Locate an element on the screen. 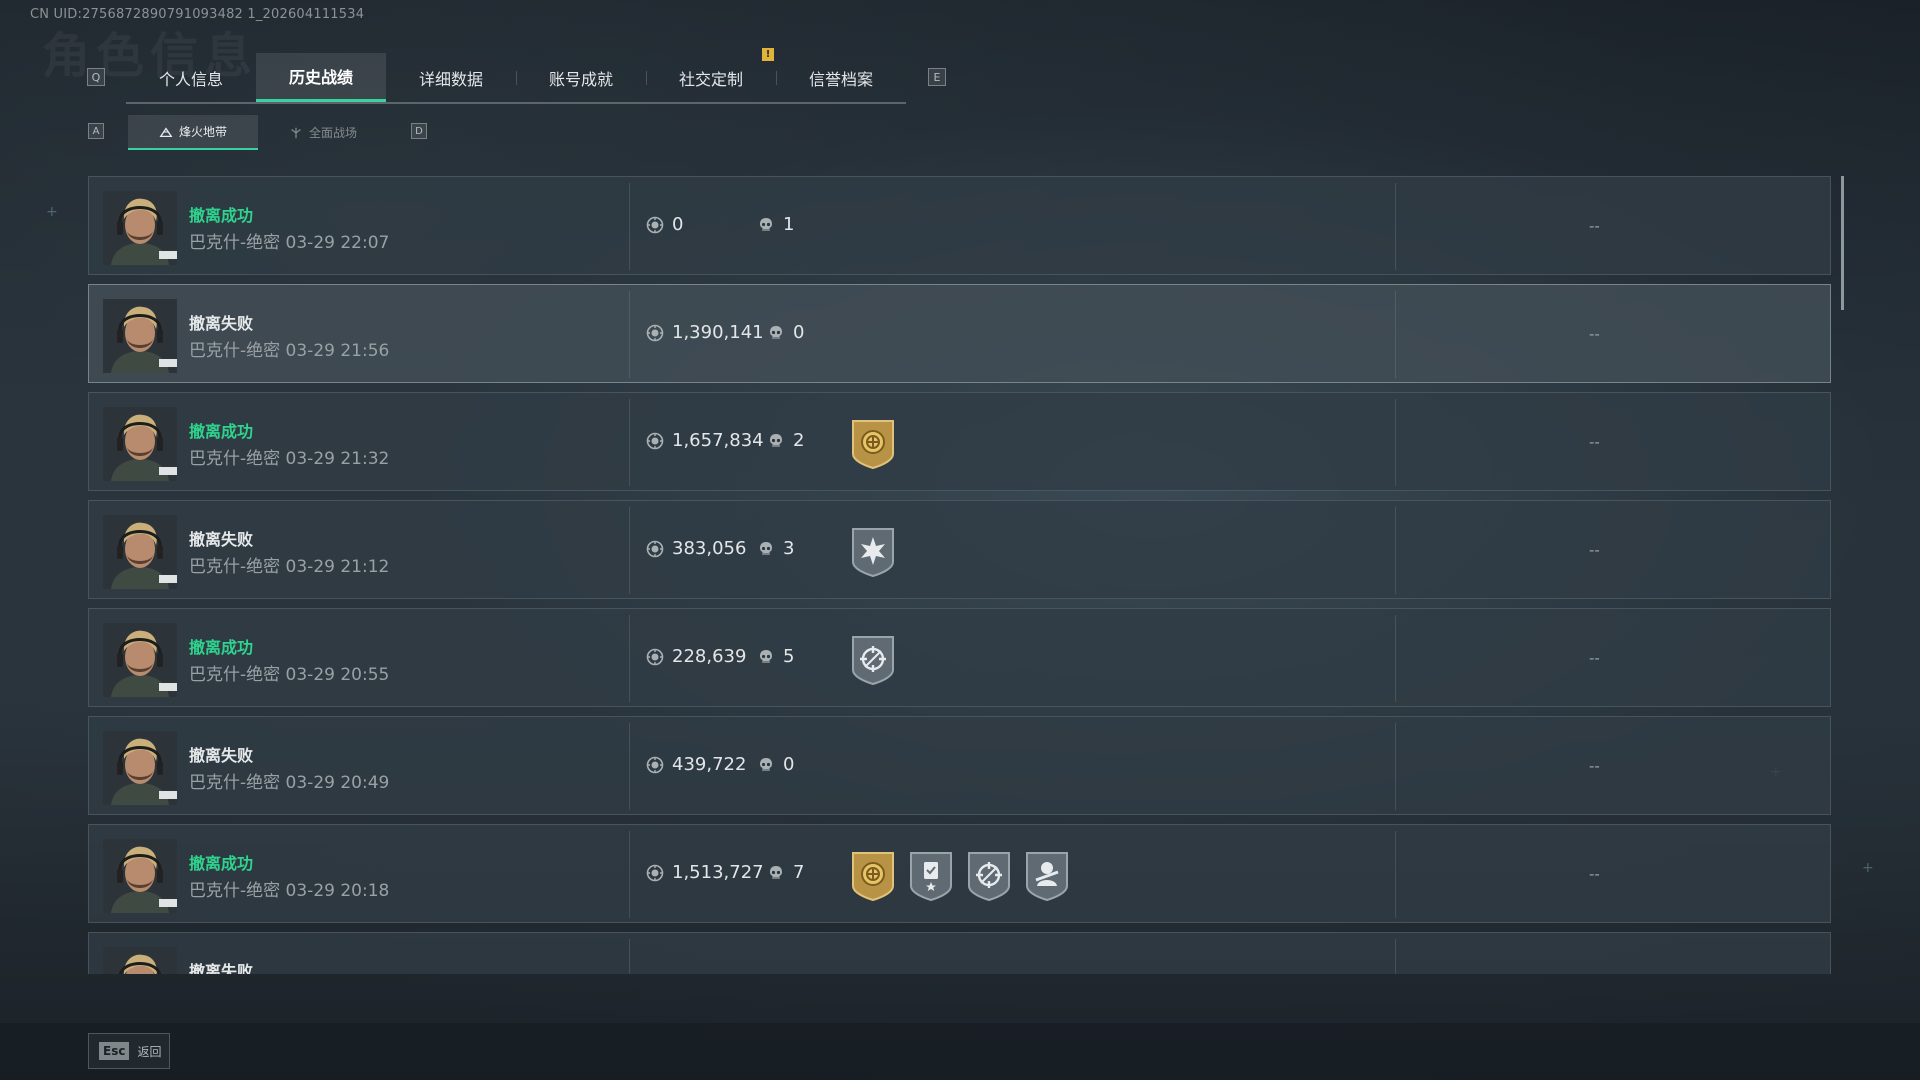 This screenshot has height=1080, width=1920. subtab-prev-key: A is located at coordinates (96, 131).